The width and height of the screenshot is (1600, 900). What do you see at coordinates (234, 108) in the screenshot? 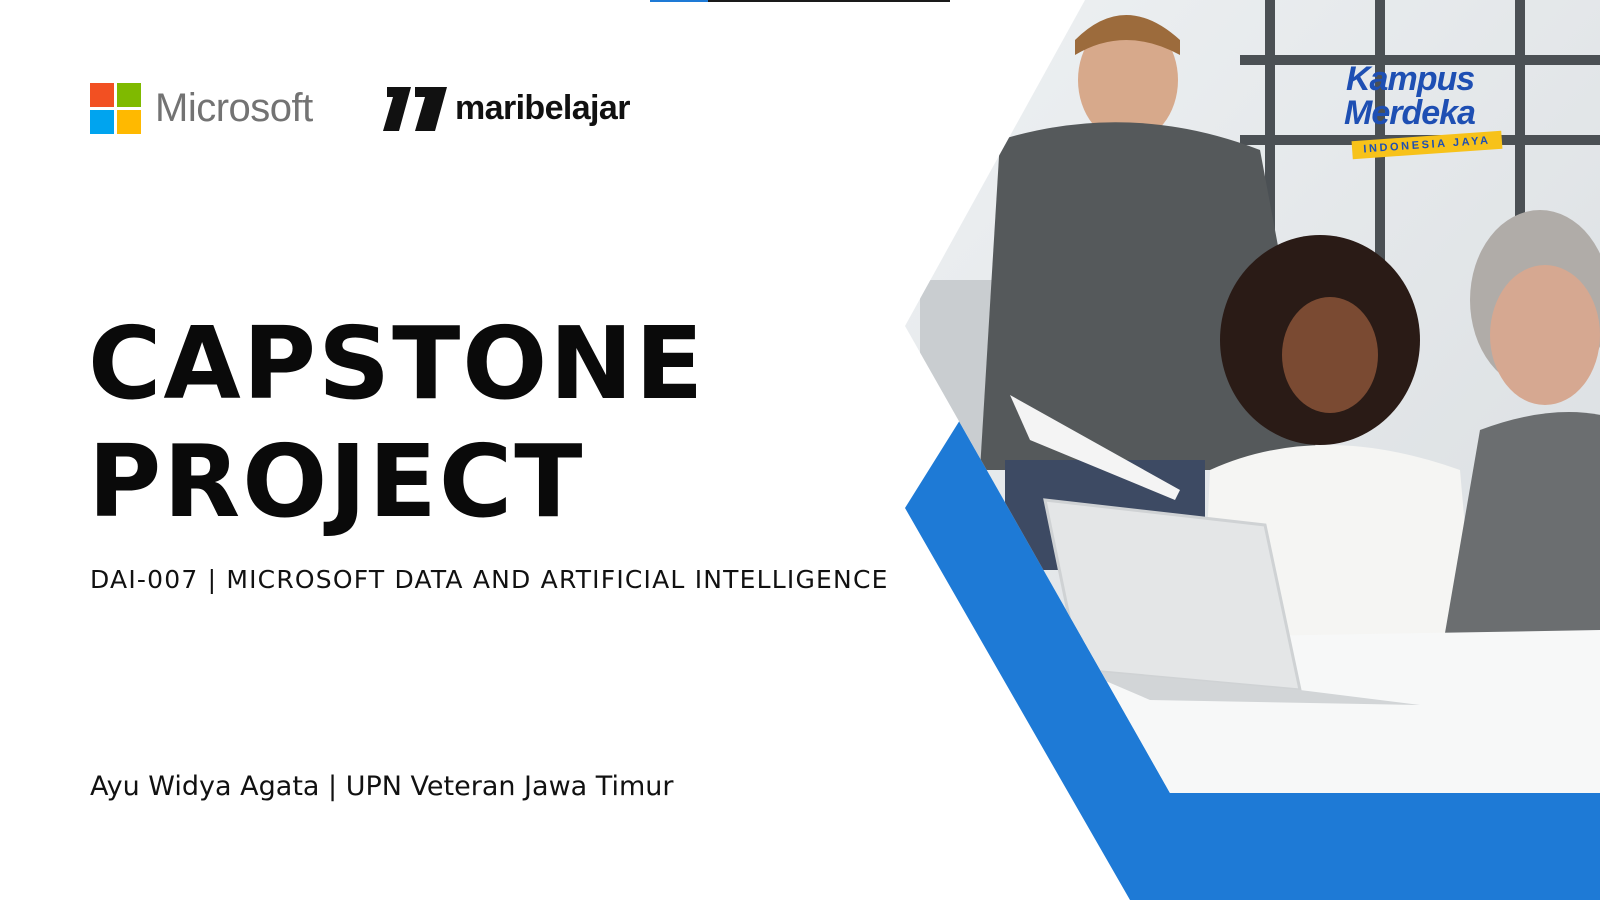
I see `microsoft-wordmark: Microsoft` at bounding box center [234, 108].